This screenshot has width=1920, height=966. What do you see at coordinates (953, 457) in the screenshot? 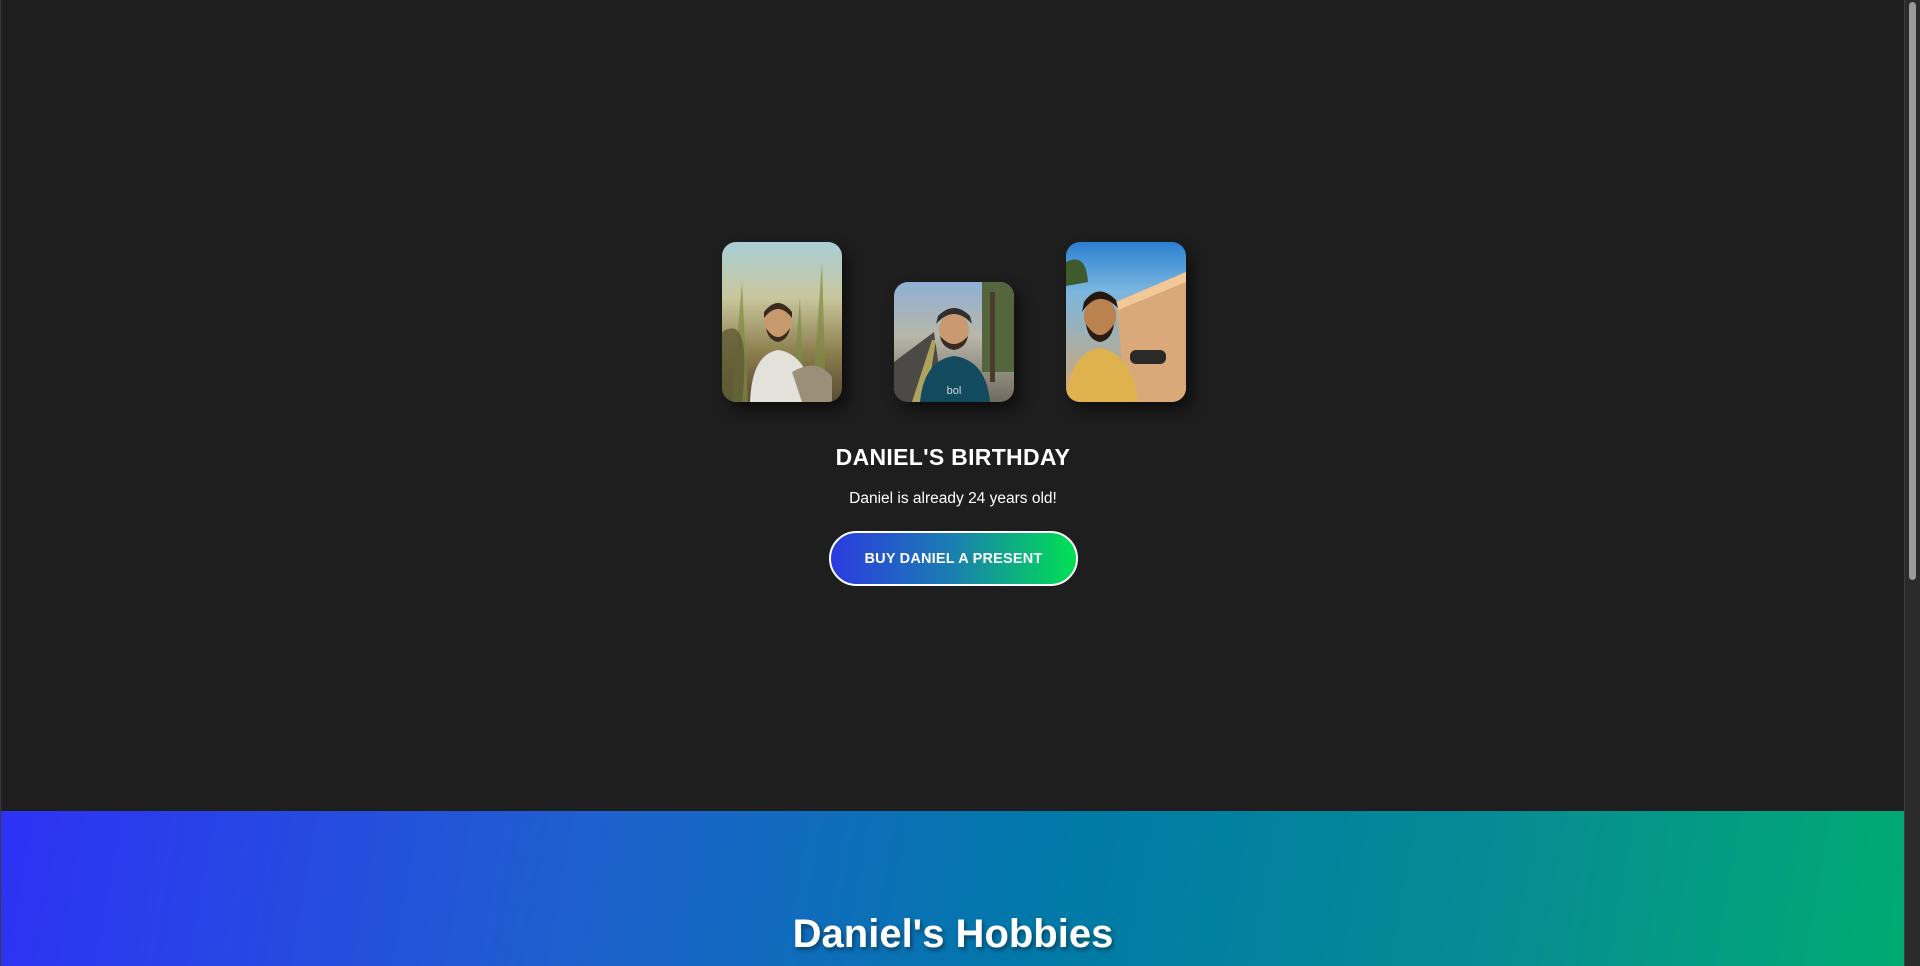
I see `page-title: DANIEL'S BIRTHDAY` at bounding box center [953, 457].